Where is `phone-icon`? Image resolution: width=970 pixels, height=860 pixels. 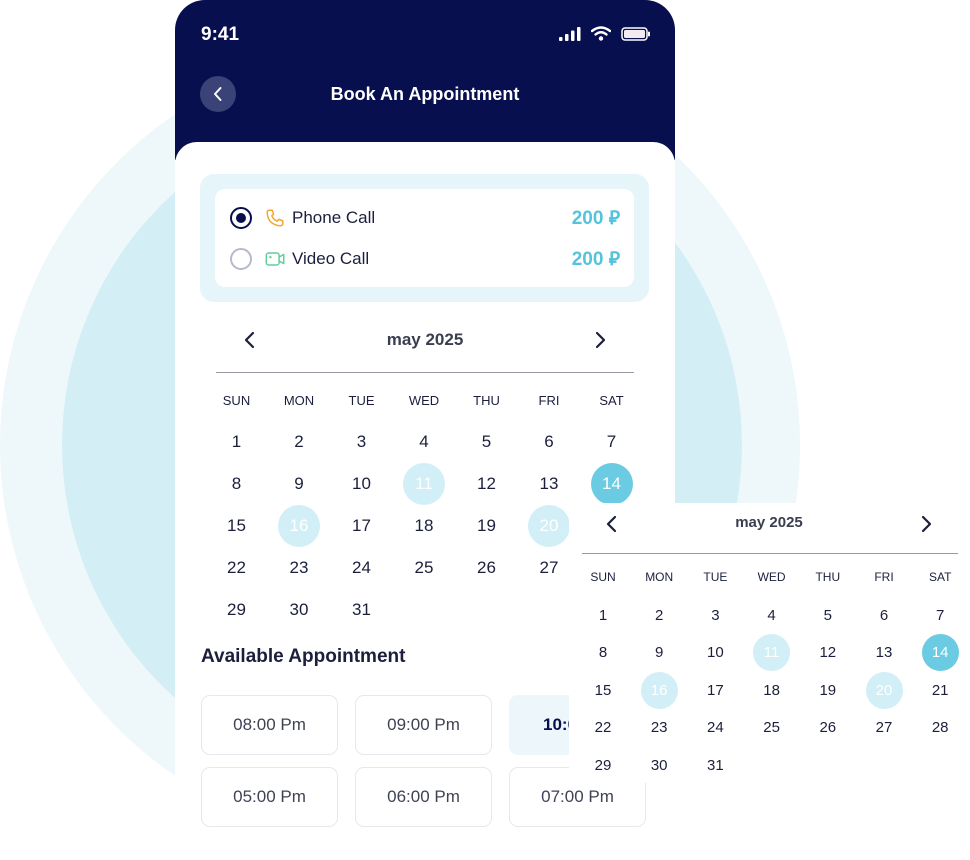
phone-icon is located at coordinates (275, 218).